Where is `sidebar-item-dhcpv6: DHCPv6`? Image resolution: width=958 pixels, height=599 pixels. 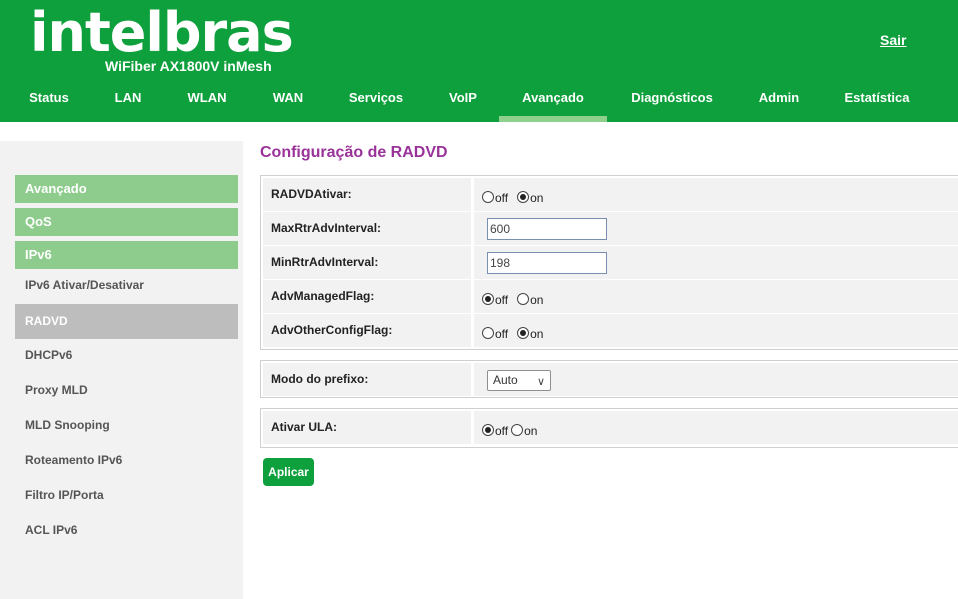 sidebar-item-dhcpv6: DHCPv6 is located at coordinates (126, 355).